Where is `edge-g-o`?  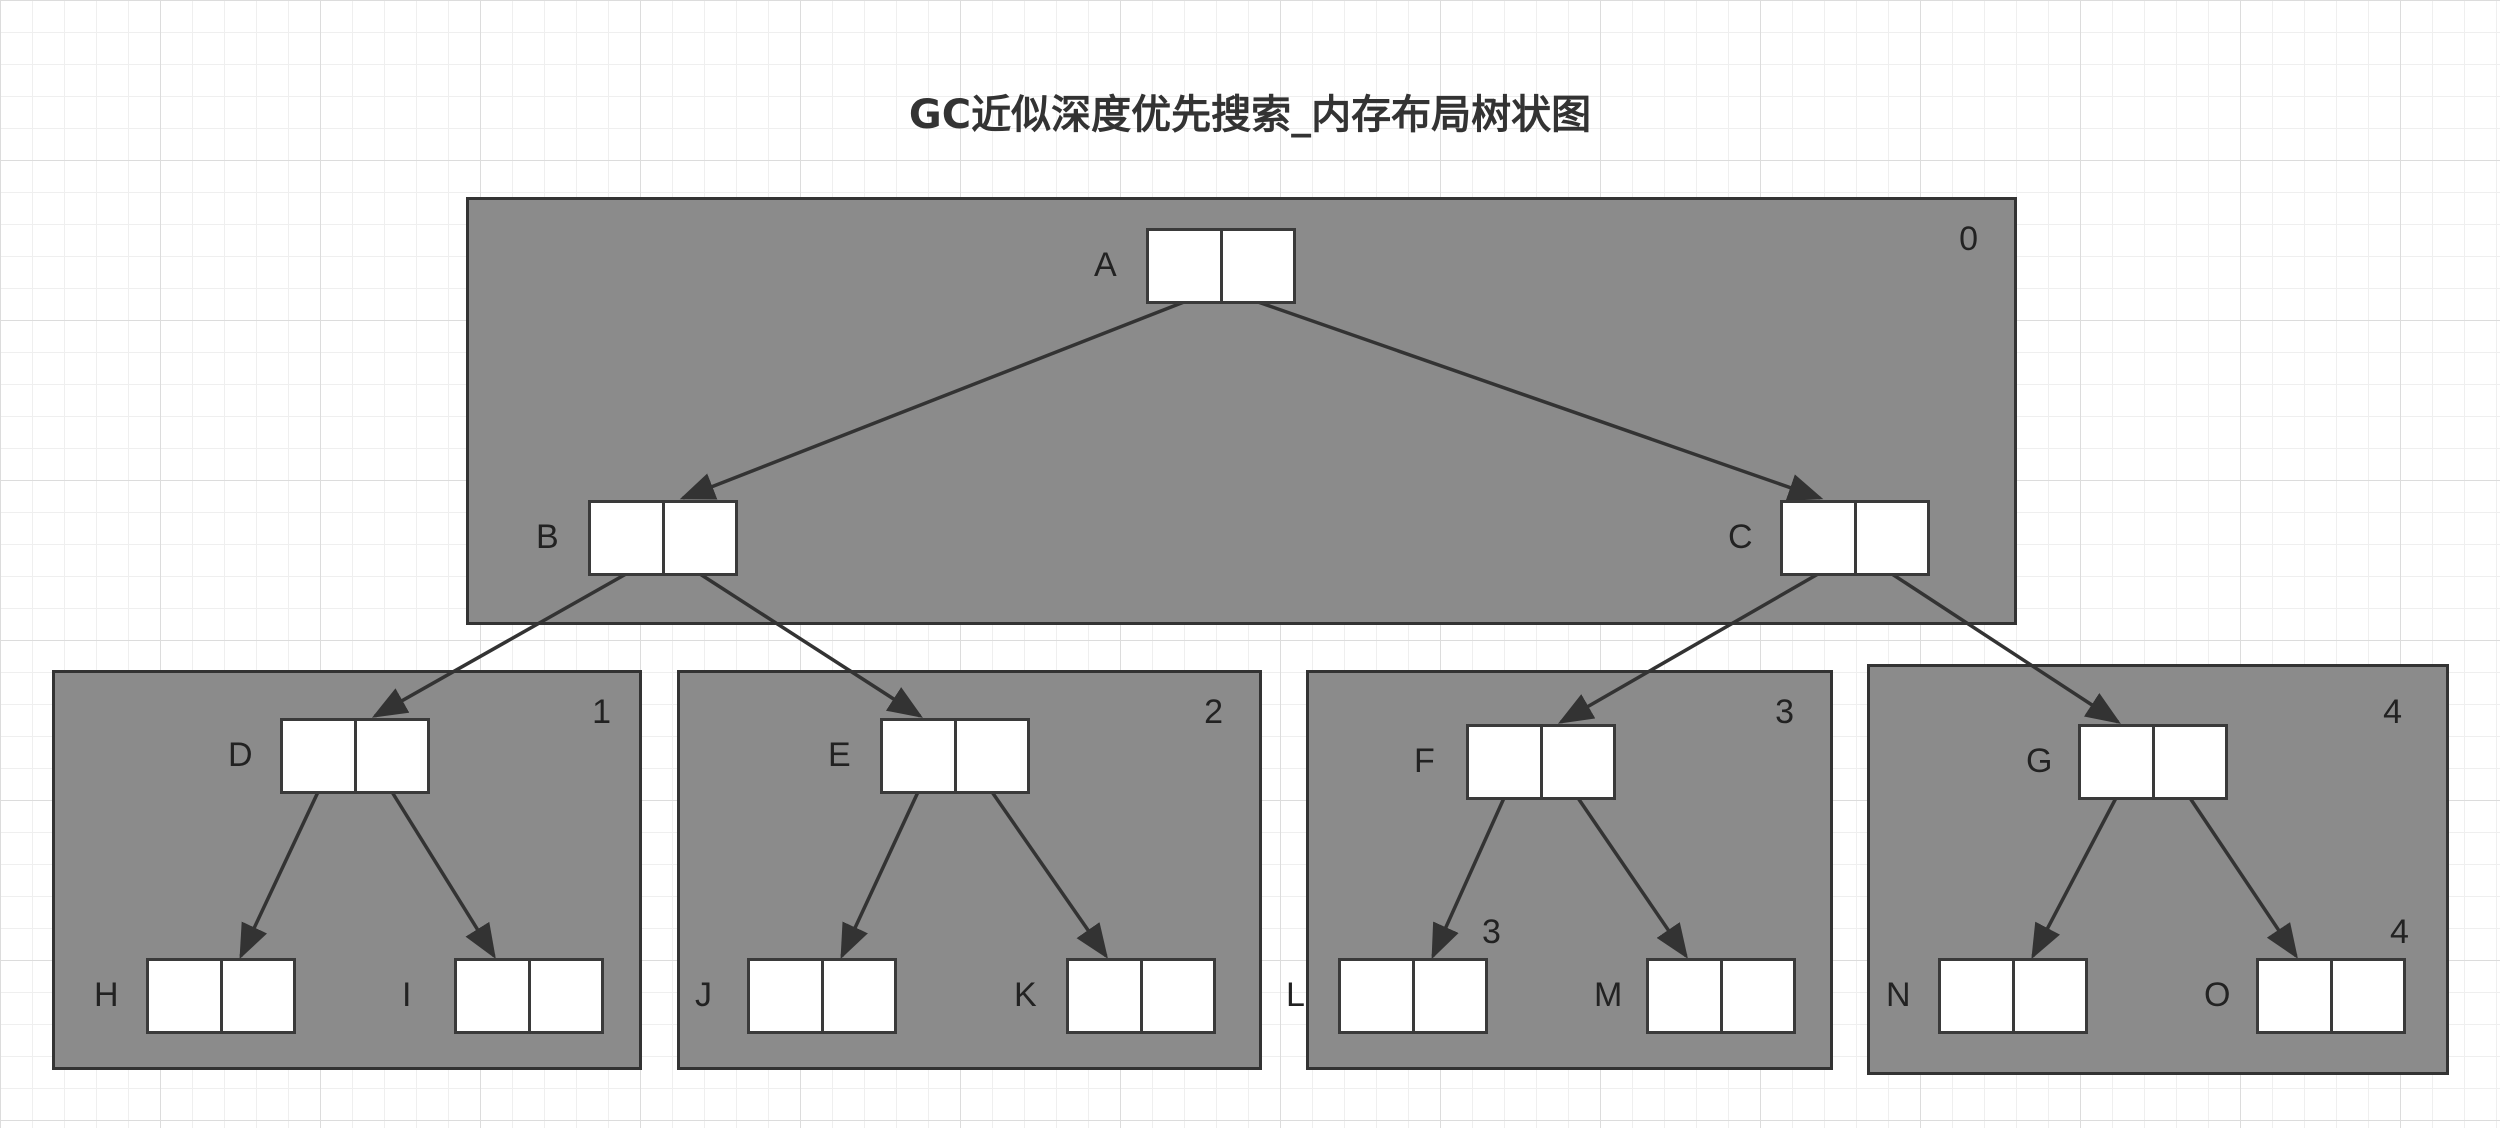
edge-g-o is located at coordinates (2243, 878).